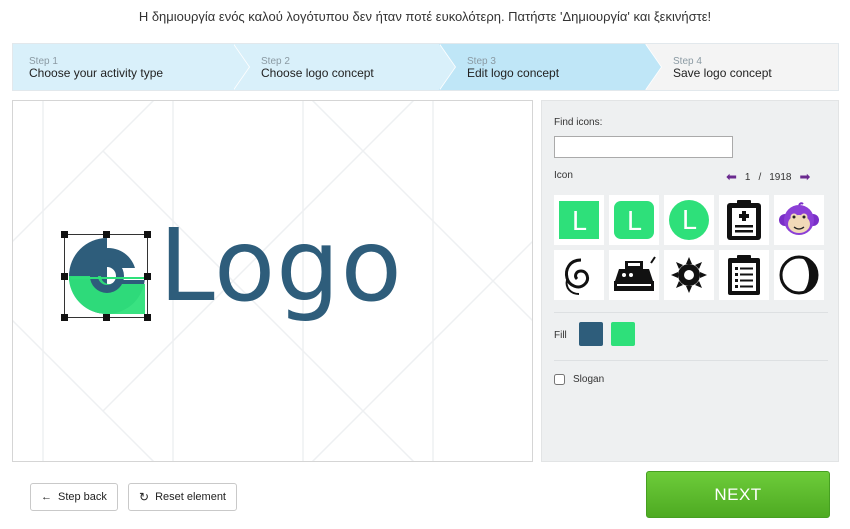 This screenshot has width=850, height=529. What do you see at coordinates (722, 73) in the screenshot?
I see `step-label: Save logo concept` at bounding box center [722, 73].